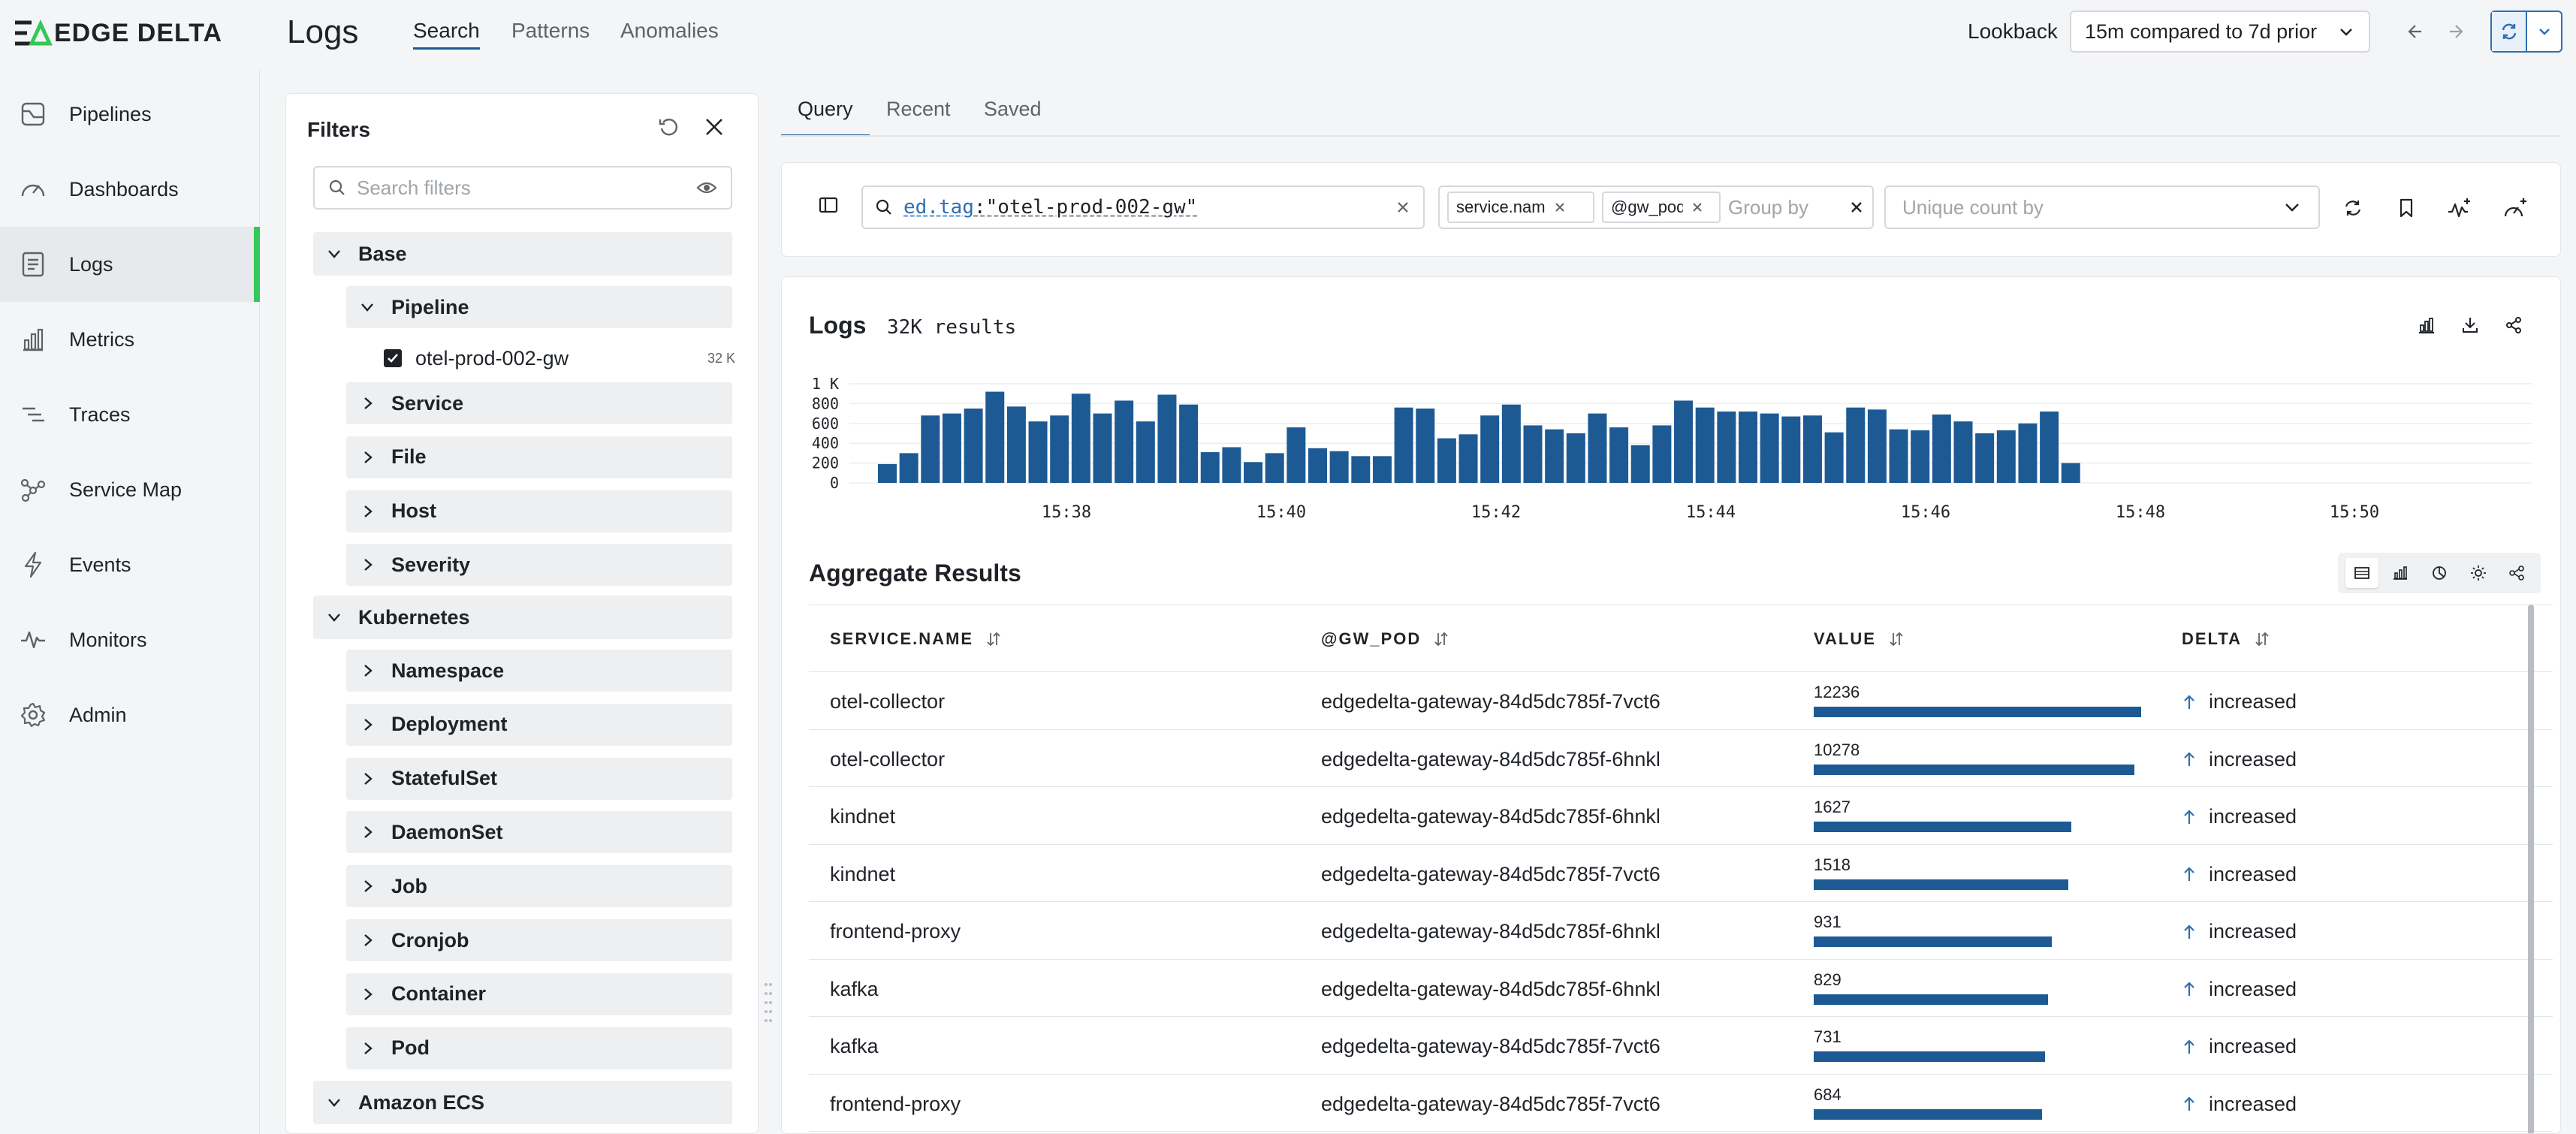  Describe the element at coordinates (539, 457) in the screenshot. I see `filter-group-file: File` at that location.